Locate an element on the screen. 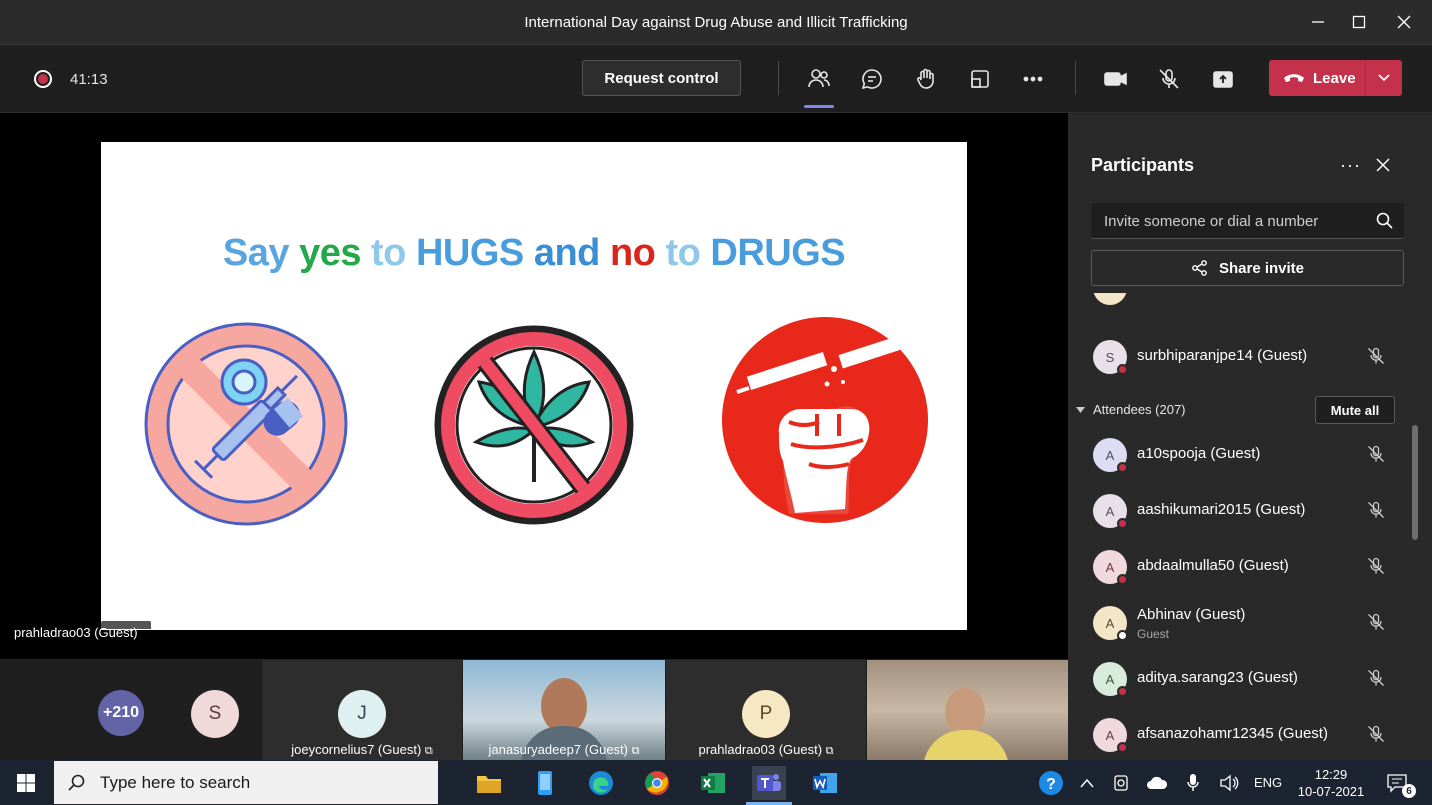 This screenshot has width=1432, height=805. edge-browser-icon is located at coordinates (601, 783).